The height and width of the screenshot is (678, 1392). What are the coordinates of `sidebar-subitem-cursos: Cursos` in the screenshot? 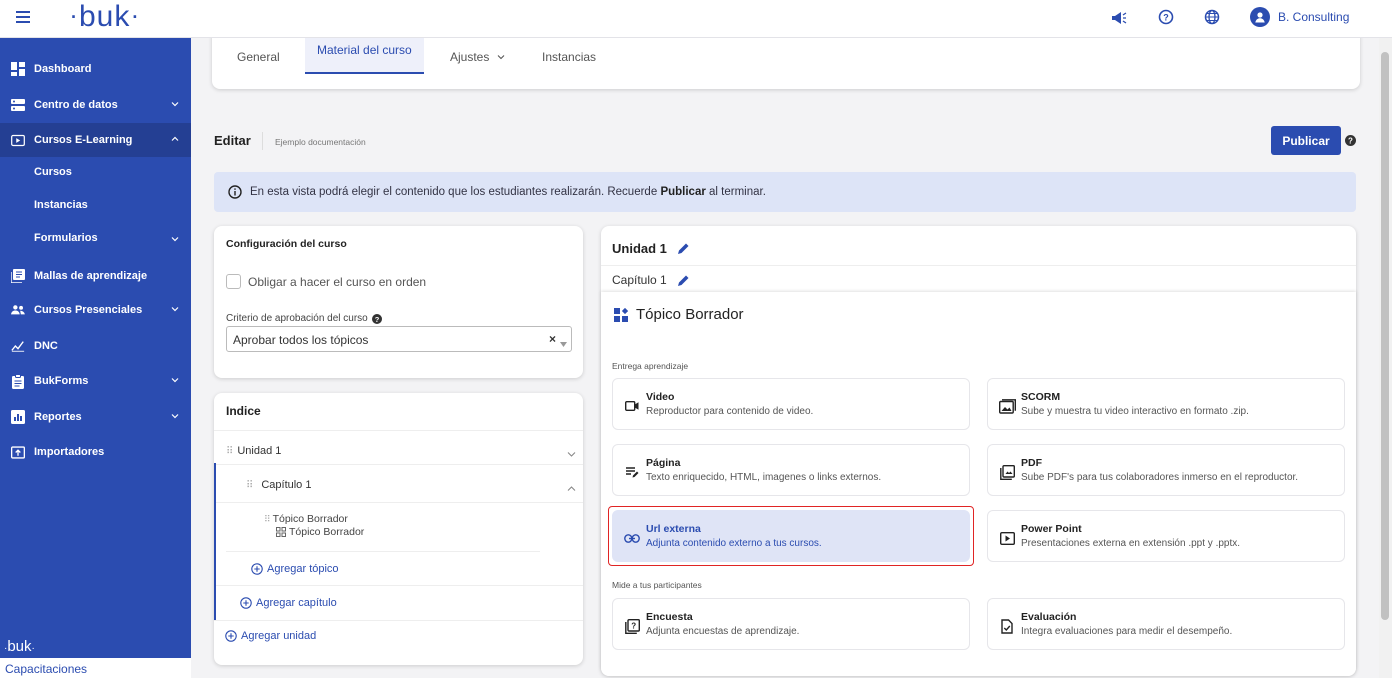 It's located at (53, 172).